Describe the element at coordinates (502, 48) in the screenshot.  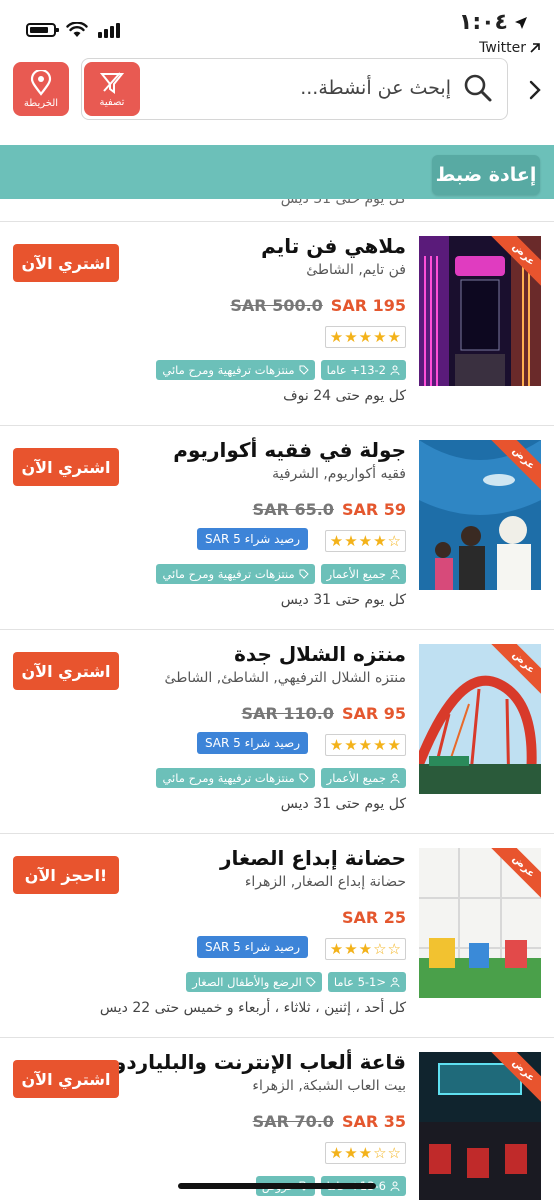
I see `back-app-label: Twitter` at that location.